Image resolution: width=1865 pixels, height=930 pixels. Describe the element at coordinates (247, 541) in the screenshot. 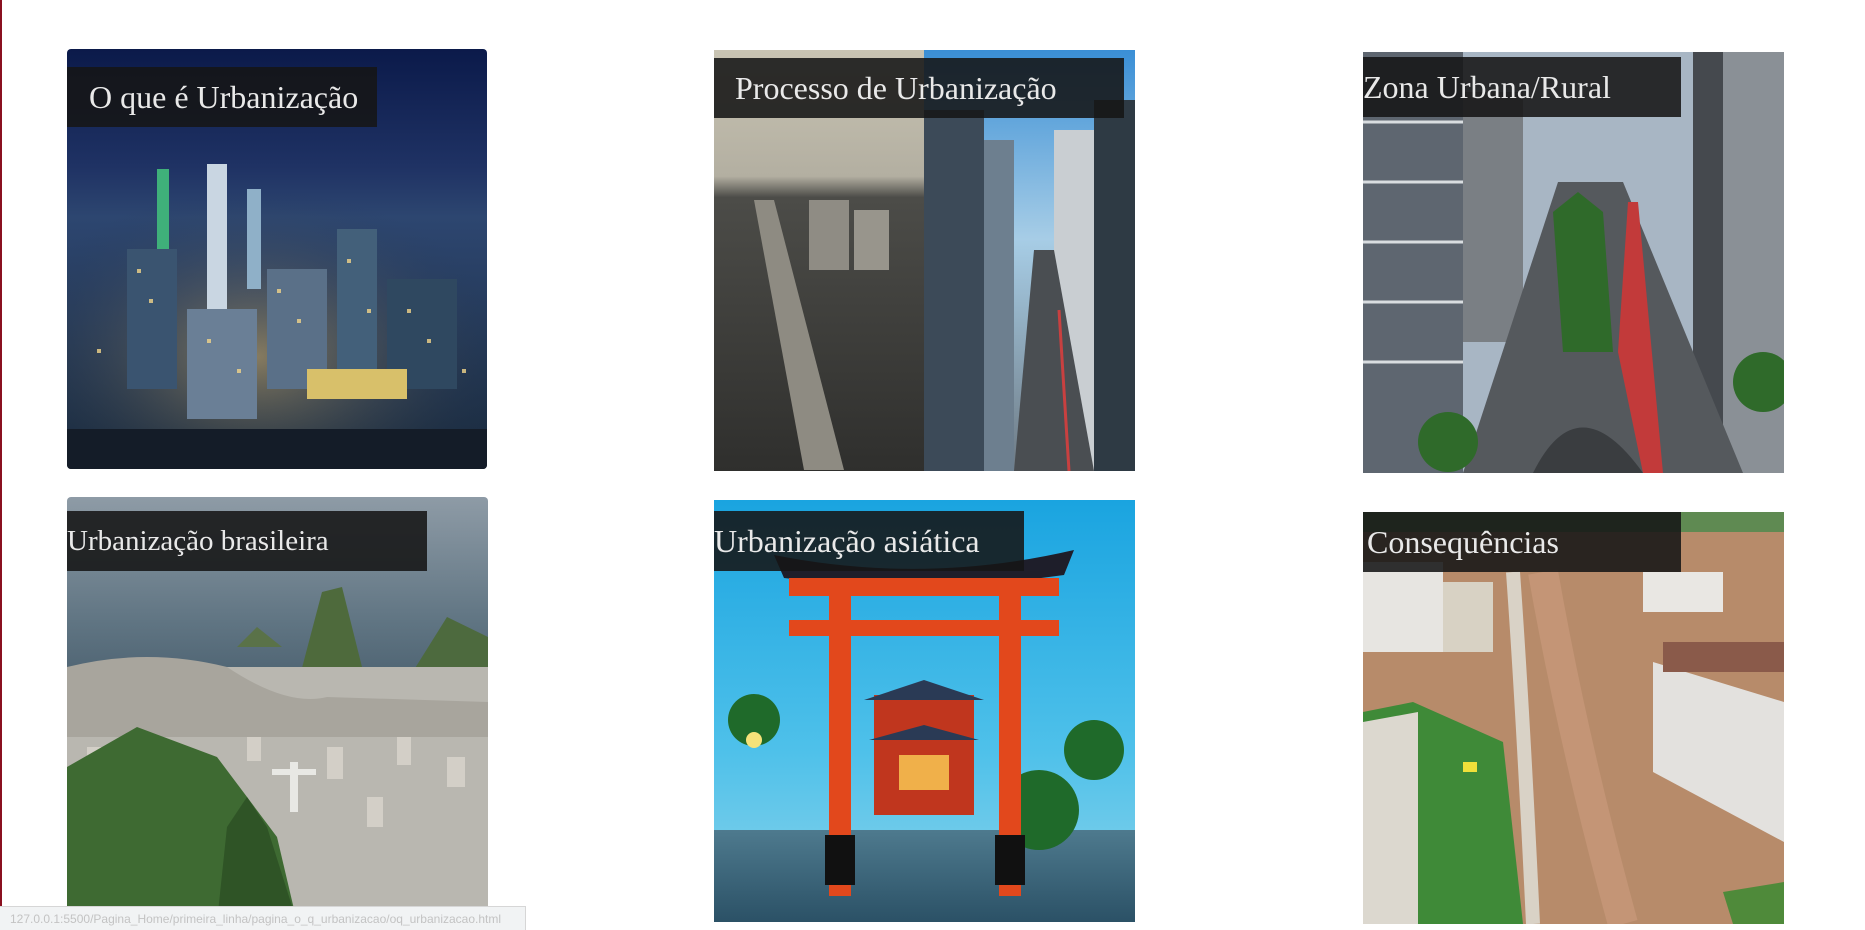

I see `card-title: Urbanização brasileira` at that location.